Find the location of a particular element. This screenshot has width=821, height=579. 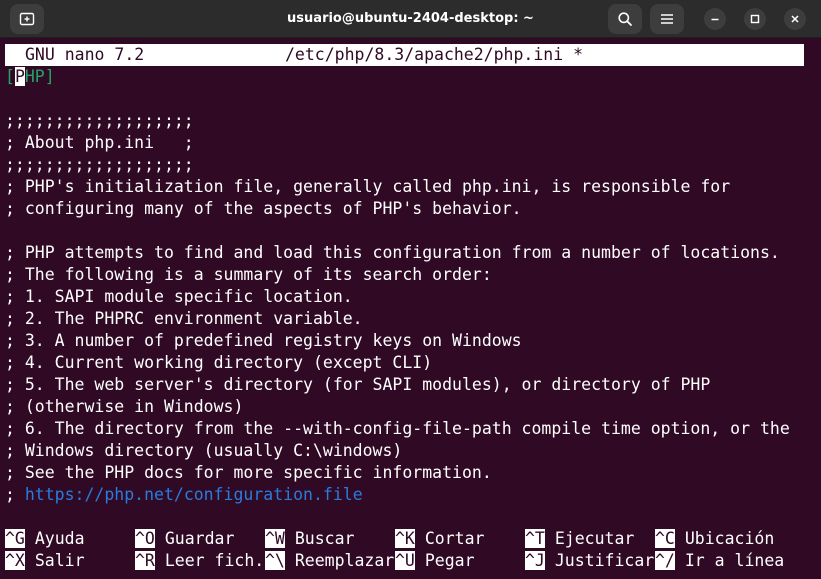

shortcut-help: ^G Ayuda is located at coordinates (45, 539).